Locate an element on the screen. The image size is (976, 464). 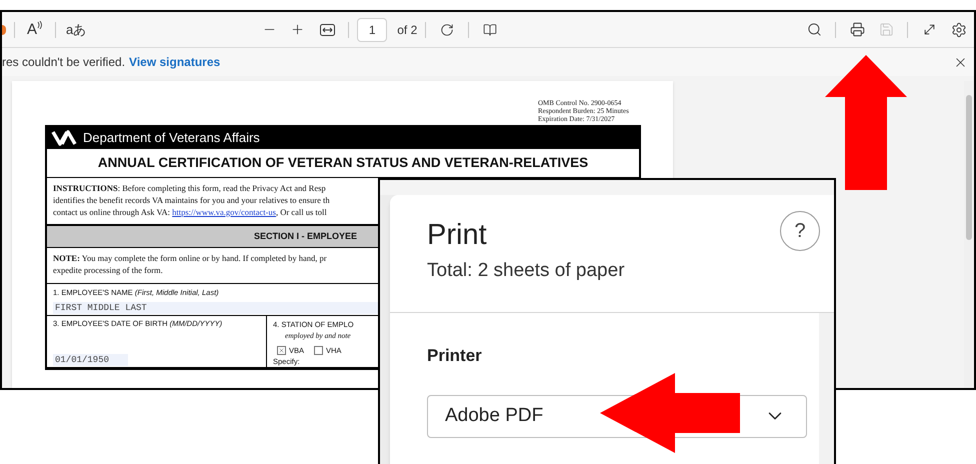
section-heading: SECTION I - EMPLOYEE is located at coordinates (306, 236).